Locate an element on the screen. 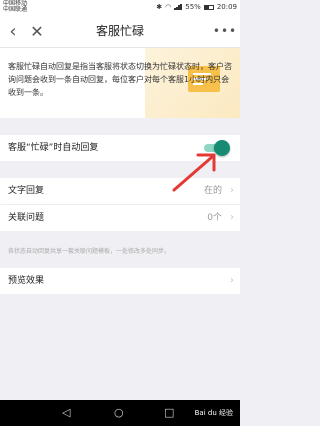  back-icon: ‹ is located at coordinates (13, 31).